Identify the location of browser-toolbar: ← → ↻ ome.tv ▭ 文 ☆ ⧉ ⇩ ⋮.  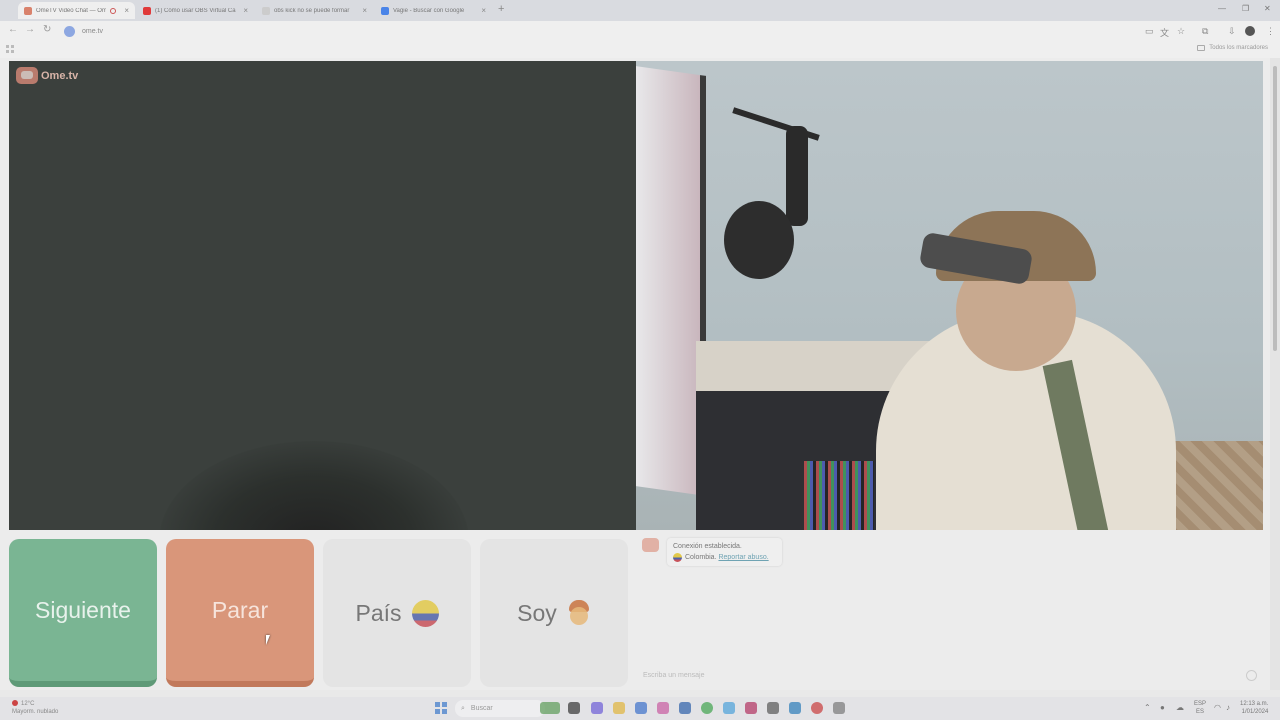
(640, 31).